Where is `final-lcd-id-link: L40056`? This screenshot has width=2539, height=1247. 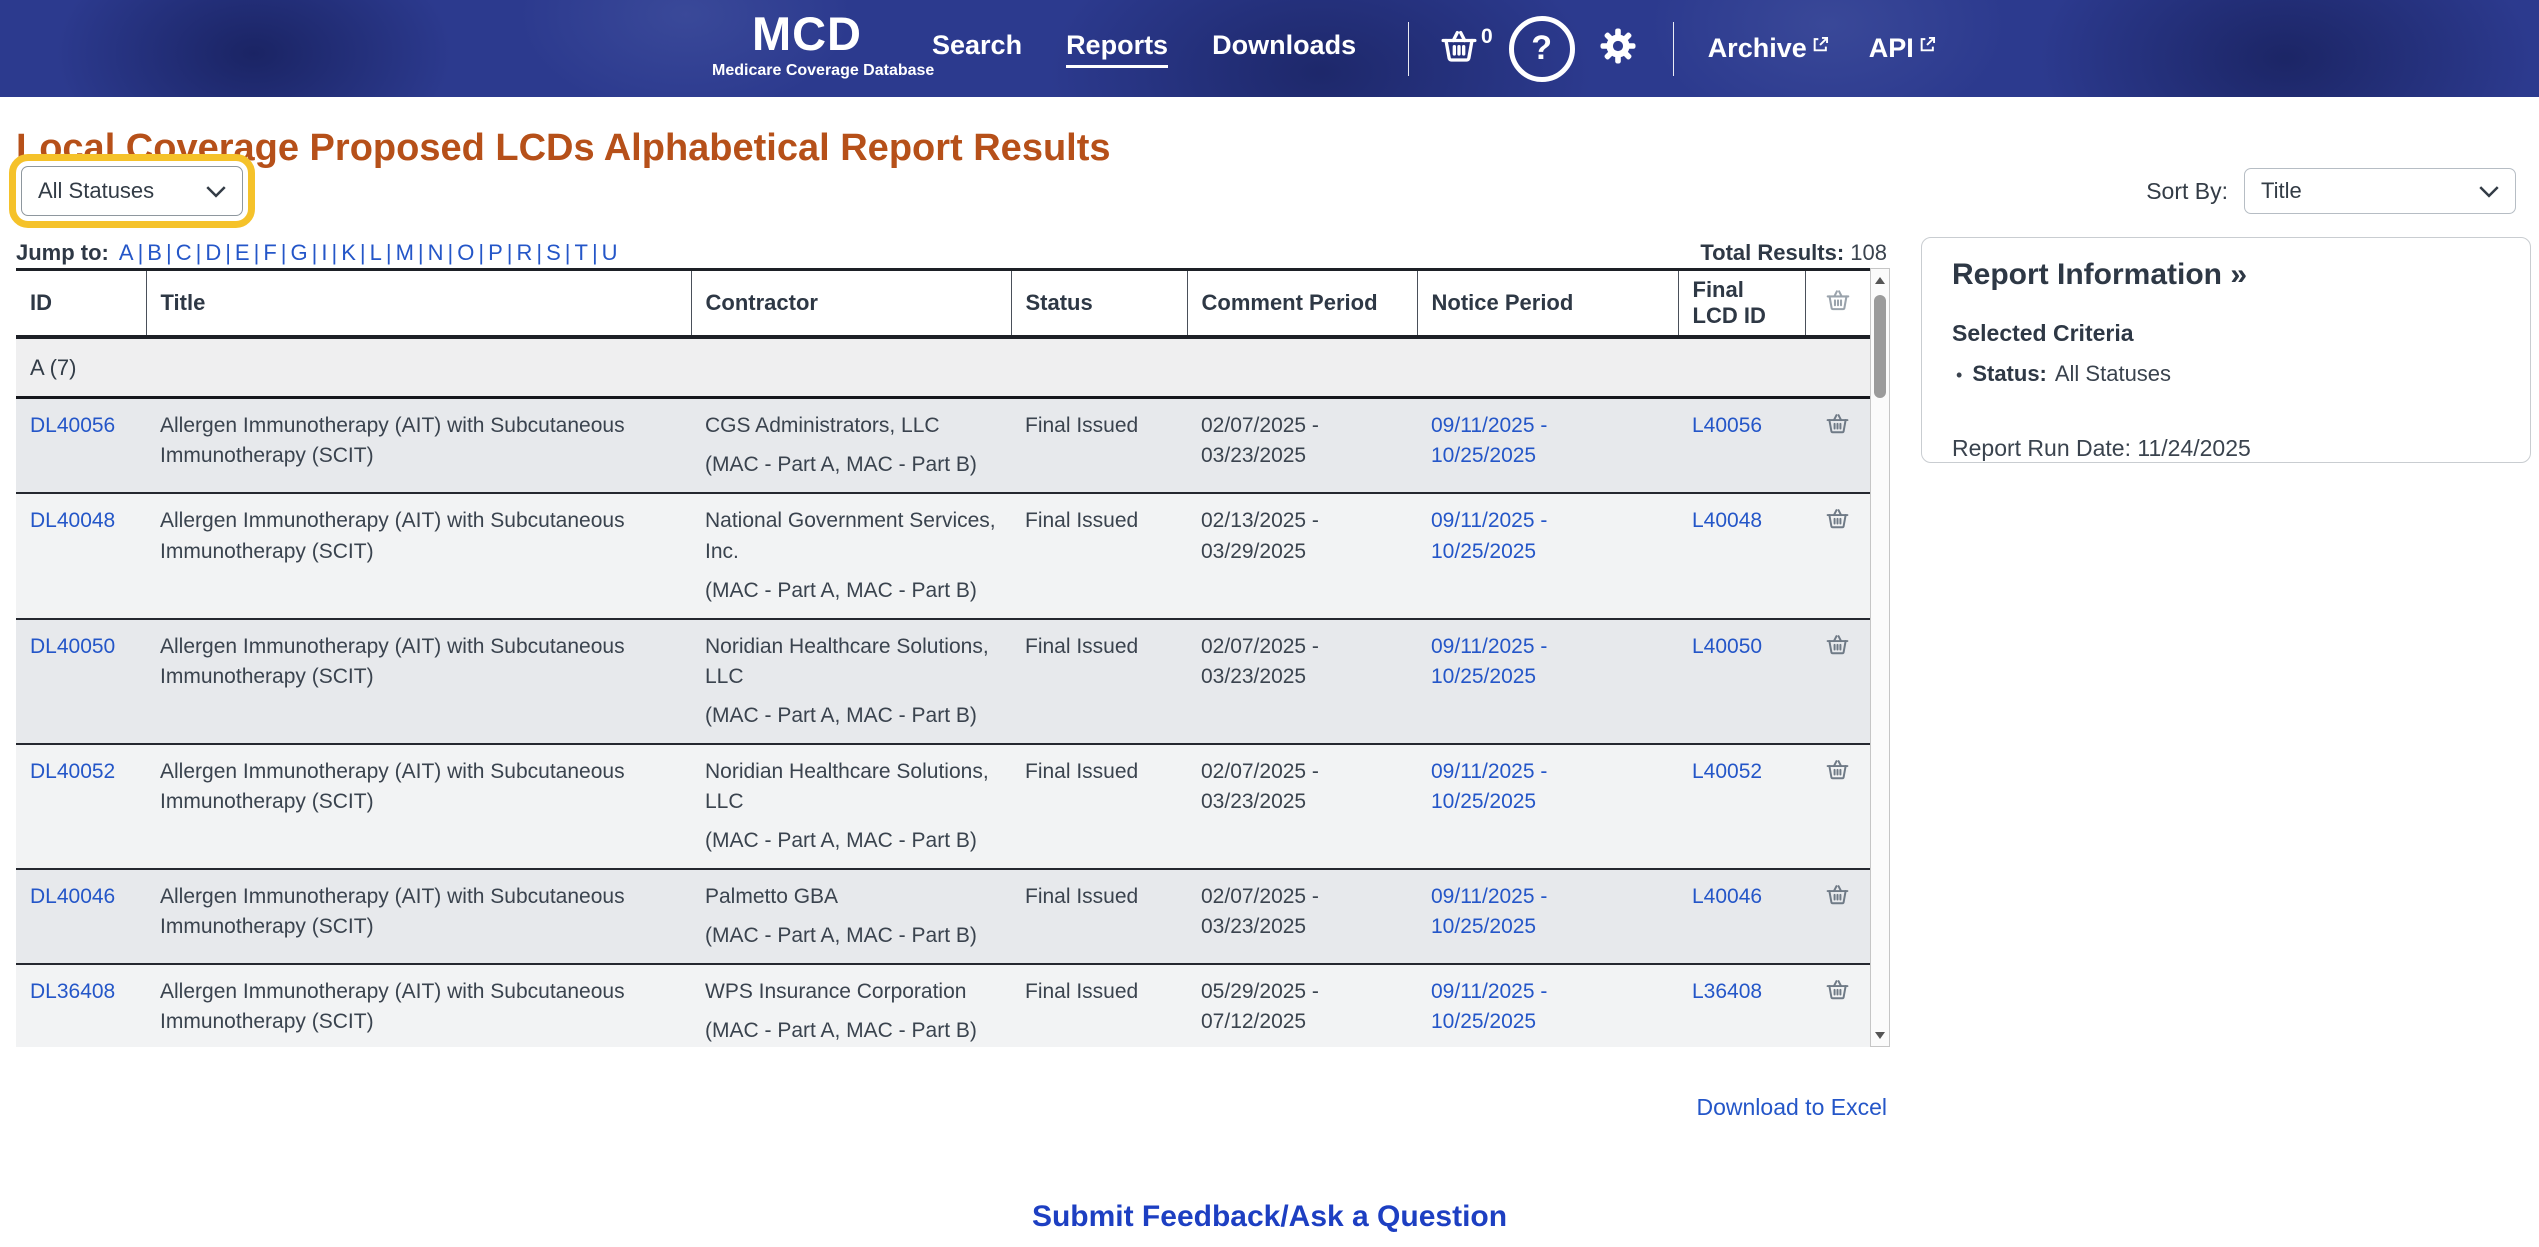
final-lcd-id-link: L40056 is located at coordinates (1727, 425).